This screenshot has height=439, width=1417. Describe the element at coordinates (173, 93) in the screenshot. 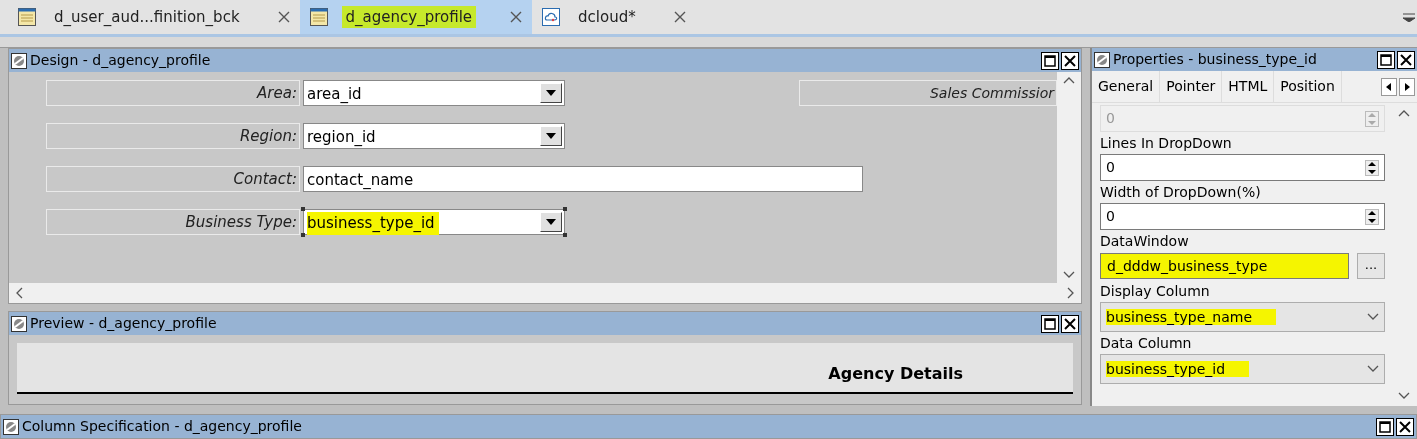

I see `field-label: Area:` at that location.